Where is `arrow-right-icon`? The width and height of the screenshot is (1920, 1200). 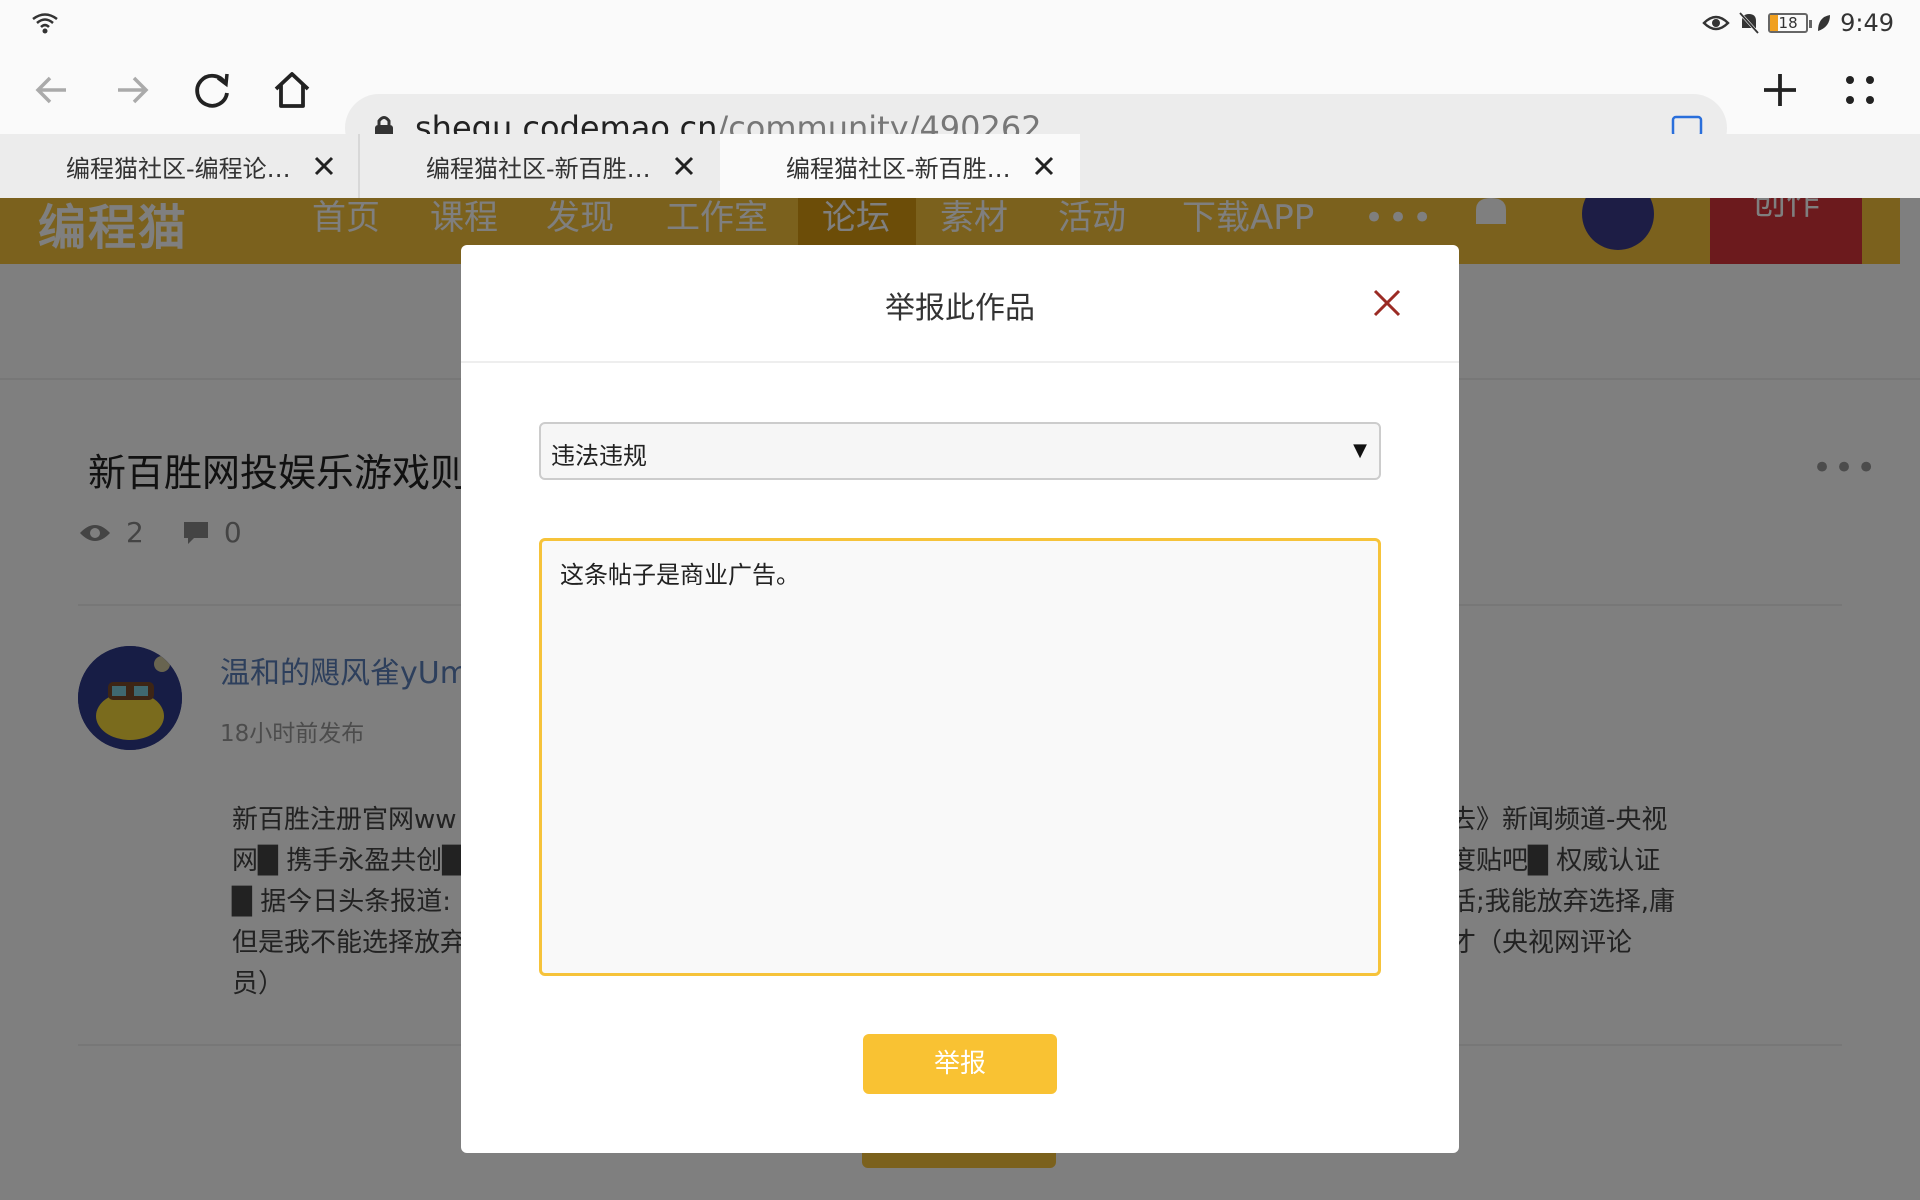 arrow-right-icon is located at coordinates (133, 90).